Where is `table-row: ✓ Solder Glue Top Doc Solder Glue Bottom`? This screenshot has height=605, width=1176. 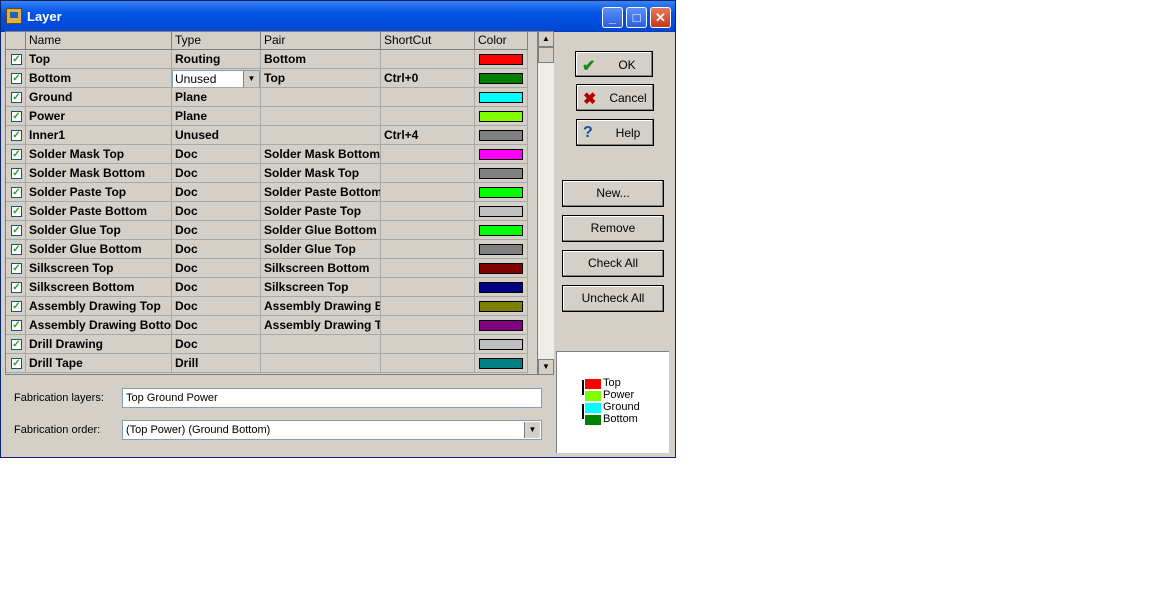
table-row: ✓ Solder Glue Top Doc Solder Glue Bottom is located at coordinates (271, 230).